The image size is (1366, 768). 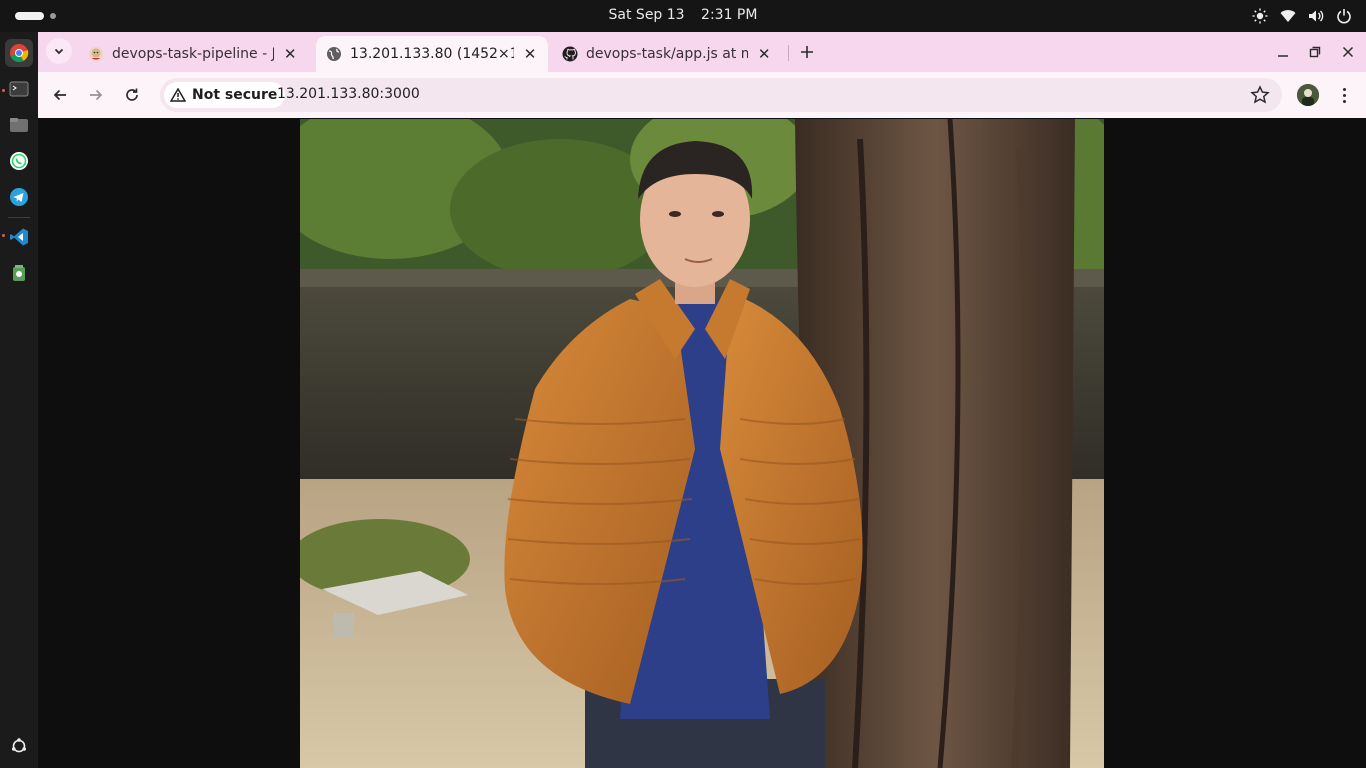 I want to click on jenkins-icon, so click(x=96, y=54).